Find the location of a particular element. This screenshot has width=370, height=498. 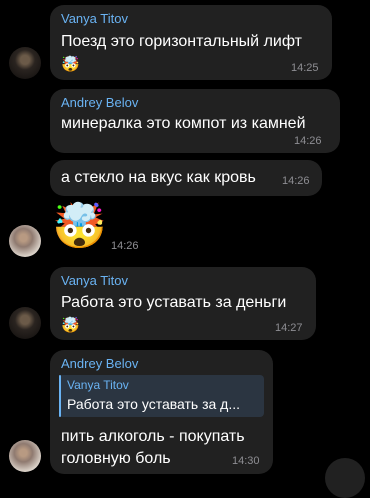

scroll-down-button is located at coordinates (345, 478).